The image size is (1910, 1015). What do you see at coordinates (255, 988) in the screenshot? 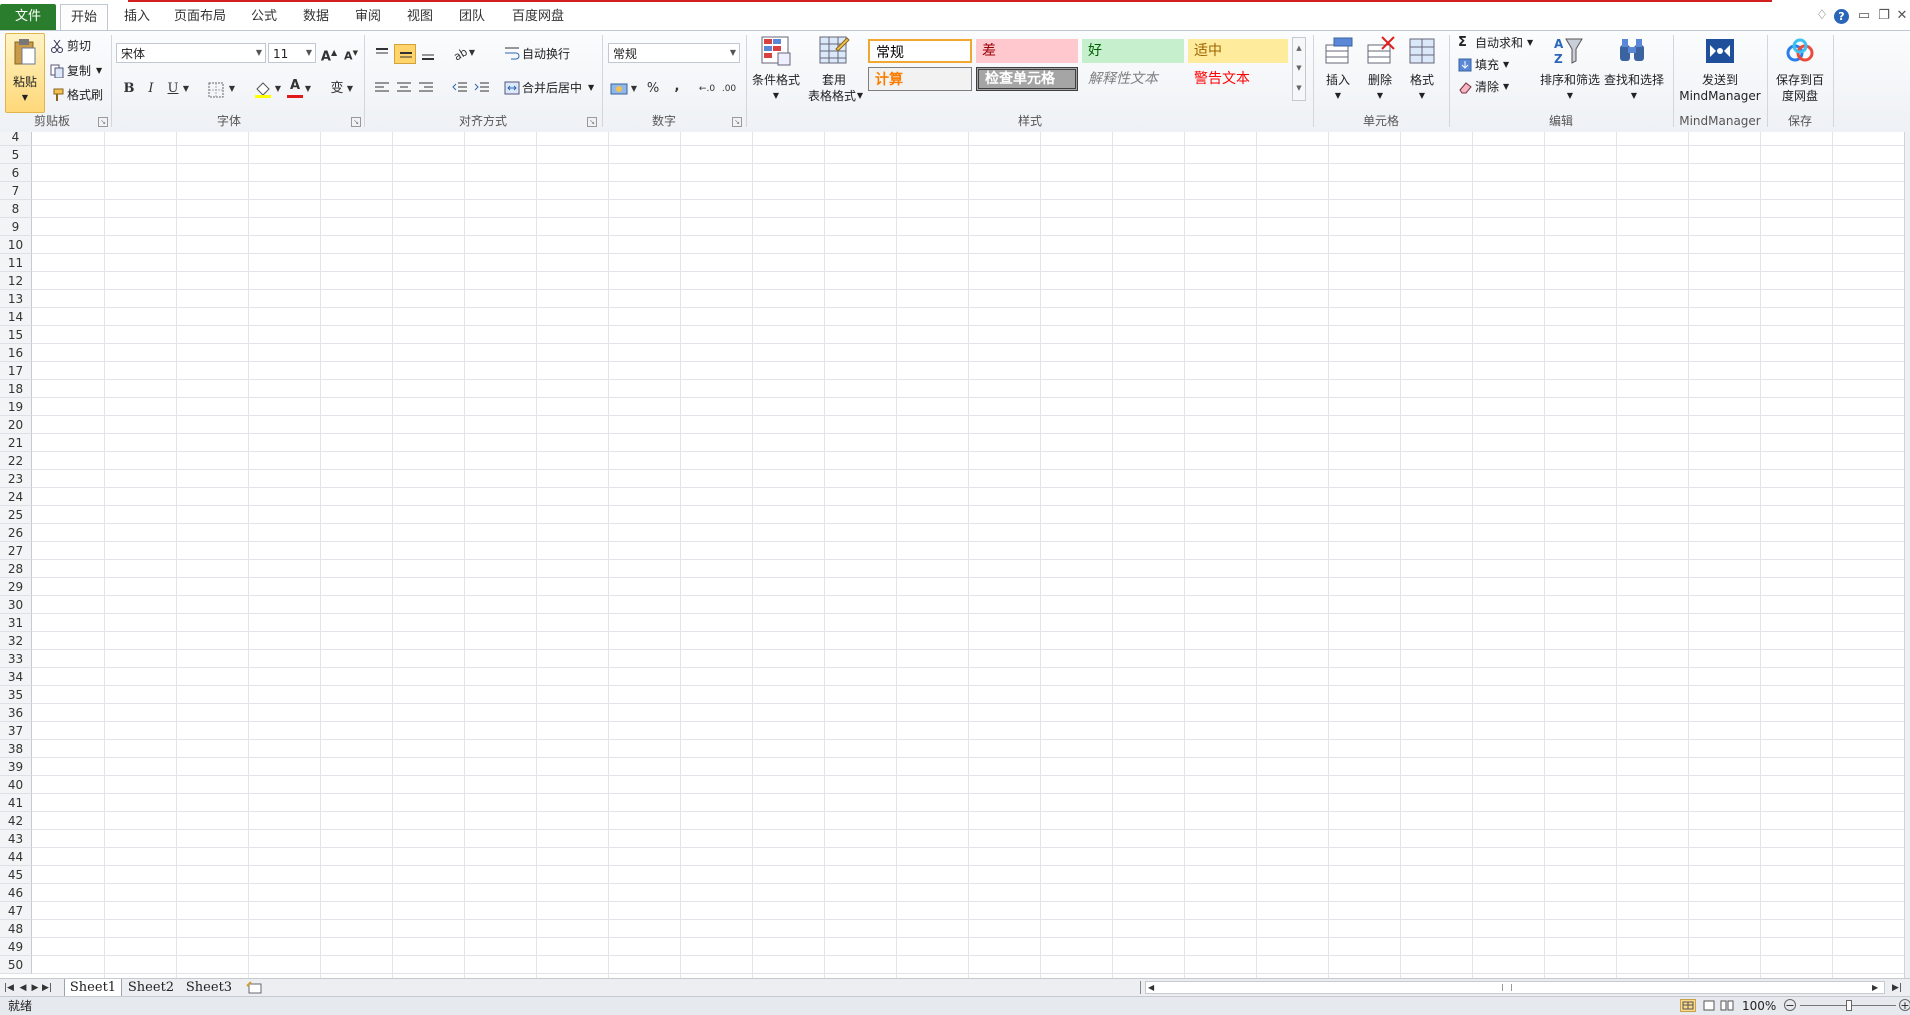
I see `insert-worksheet-icon` at bounding box center [255, 988].